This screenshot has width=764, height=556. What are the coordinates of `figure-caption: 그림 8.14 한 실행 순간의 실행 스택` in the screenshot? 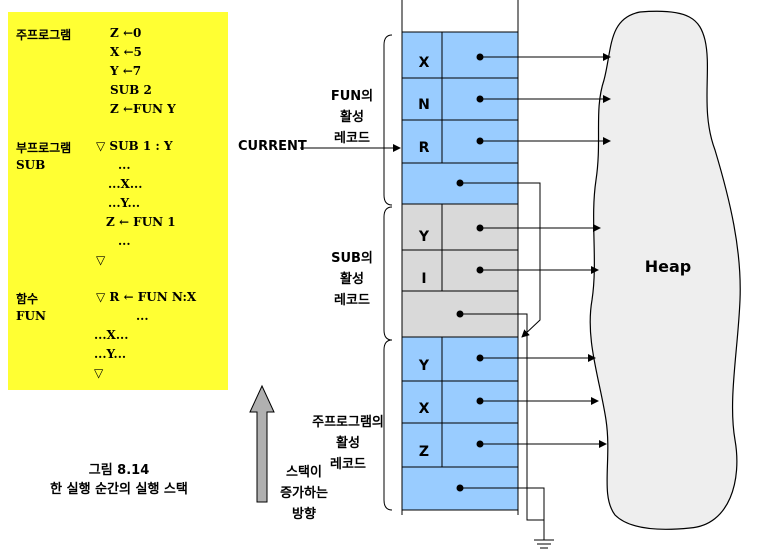 It's located at (119, 480).